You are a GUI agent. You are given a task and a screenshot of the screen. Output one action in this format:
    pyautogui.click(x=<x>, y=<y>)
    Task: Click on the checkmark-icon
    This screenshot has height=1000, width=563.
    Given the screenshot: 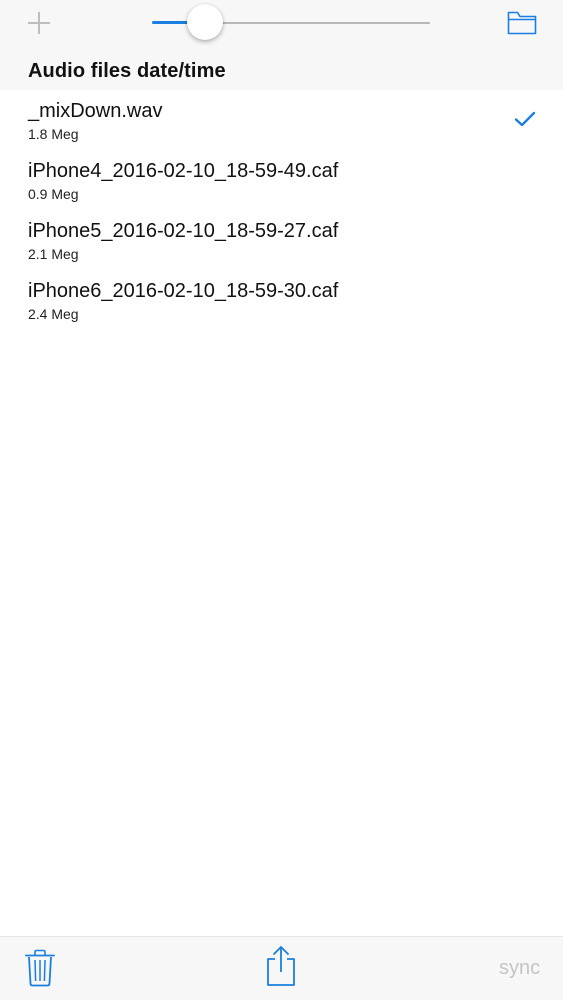 What is the action you would take?
    pyautogui.click(x=525, y=119)
    